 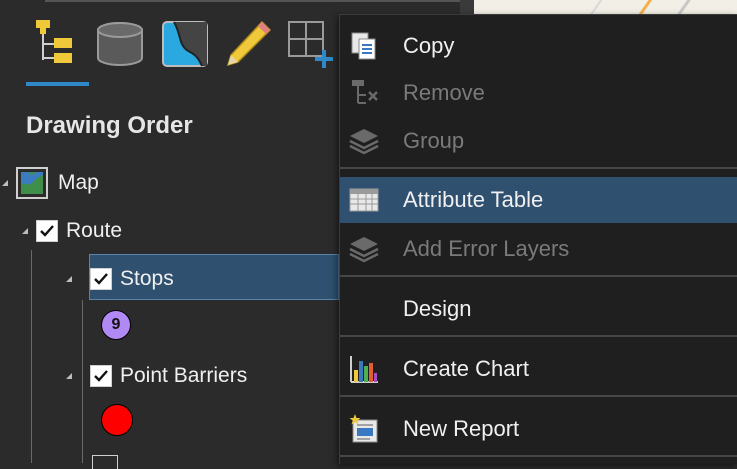 I want to click on stops-symbol: 9, so click(x=116, y=325).